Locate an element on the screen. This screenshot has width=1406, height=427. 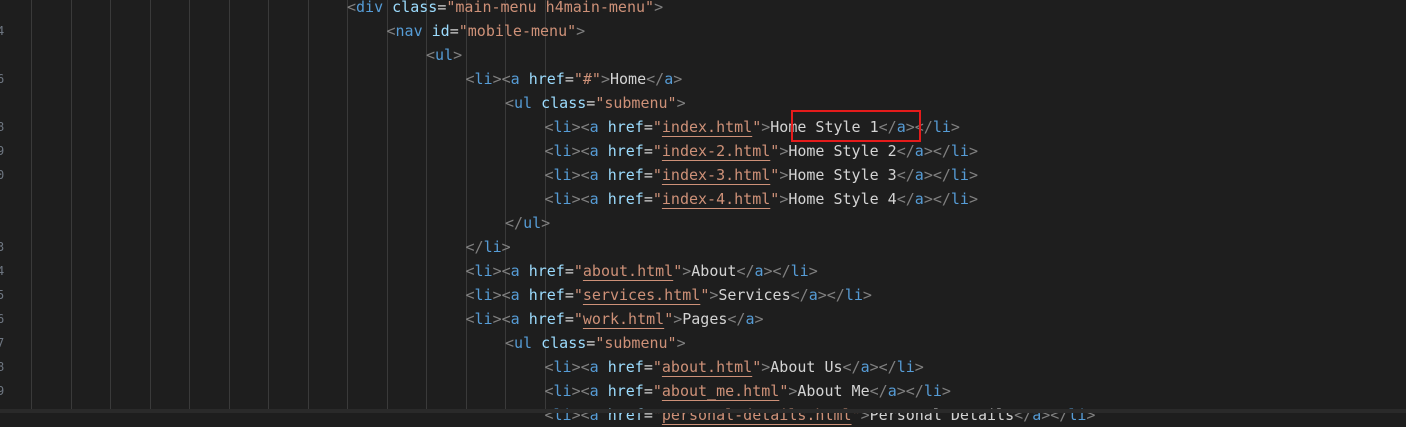
code-line: </li> is located at coordinates (488, 247).